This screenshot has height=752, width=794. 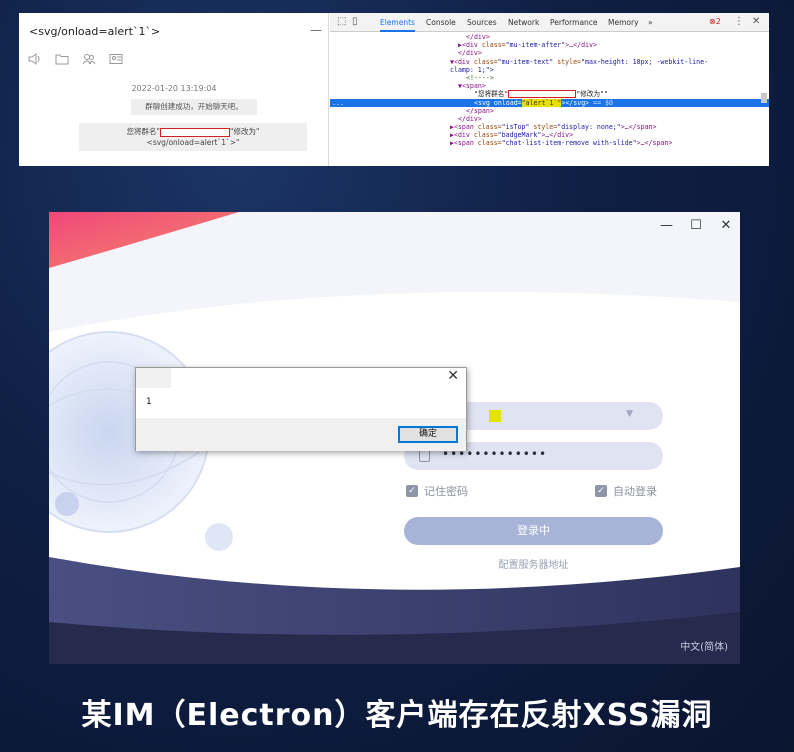 What do you see at coordinates (153, 378) in the screenshot?
I see `dialog-title-area` at bounding box center [153, 378].